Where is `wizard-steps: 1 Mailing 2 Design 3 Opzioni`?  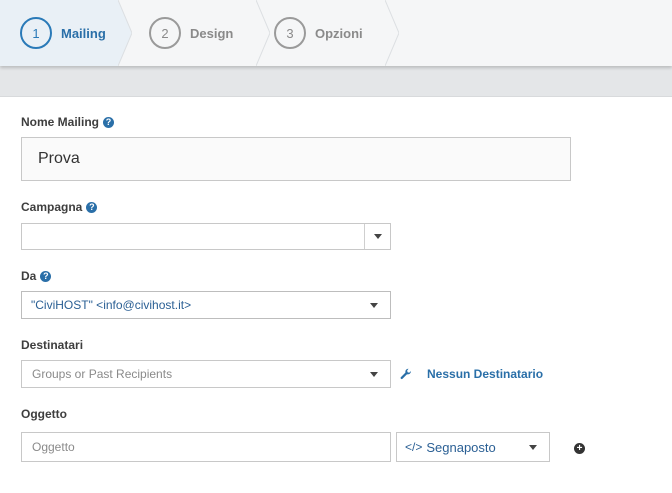 wizard-steps: 1 Mailing 2 Design 3 Opzioni is located at coordinates (336, 33).